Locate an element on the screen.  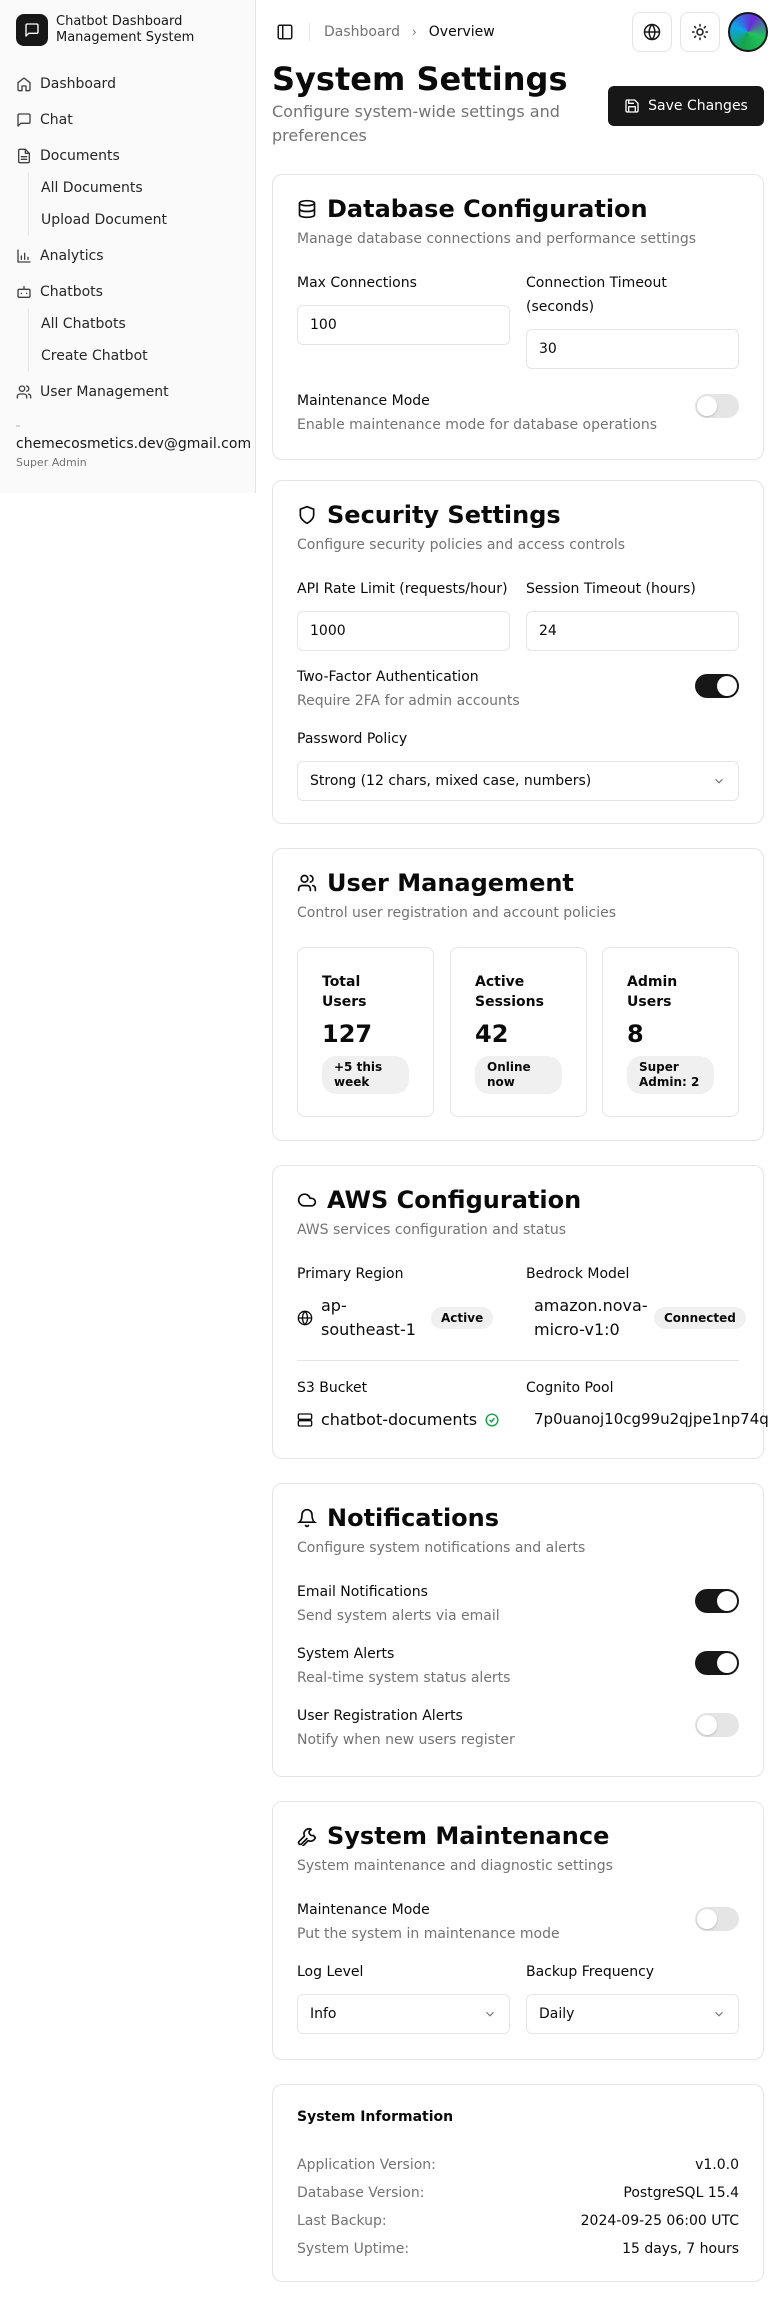
sidebar-item-all-documents: All Documents is located at coordinates (144, 188).